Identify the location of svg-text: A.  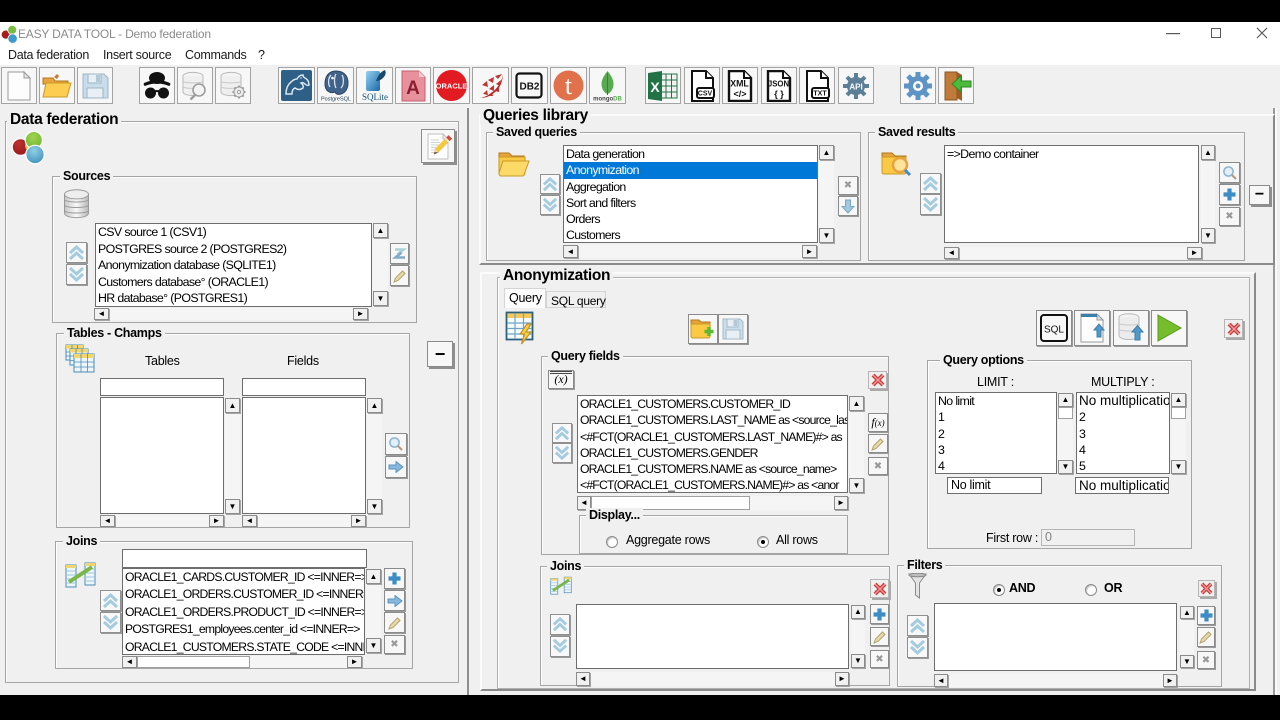
(413, 88).